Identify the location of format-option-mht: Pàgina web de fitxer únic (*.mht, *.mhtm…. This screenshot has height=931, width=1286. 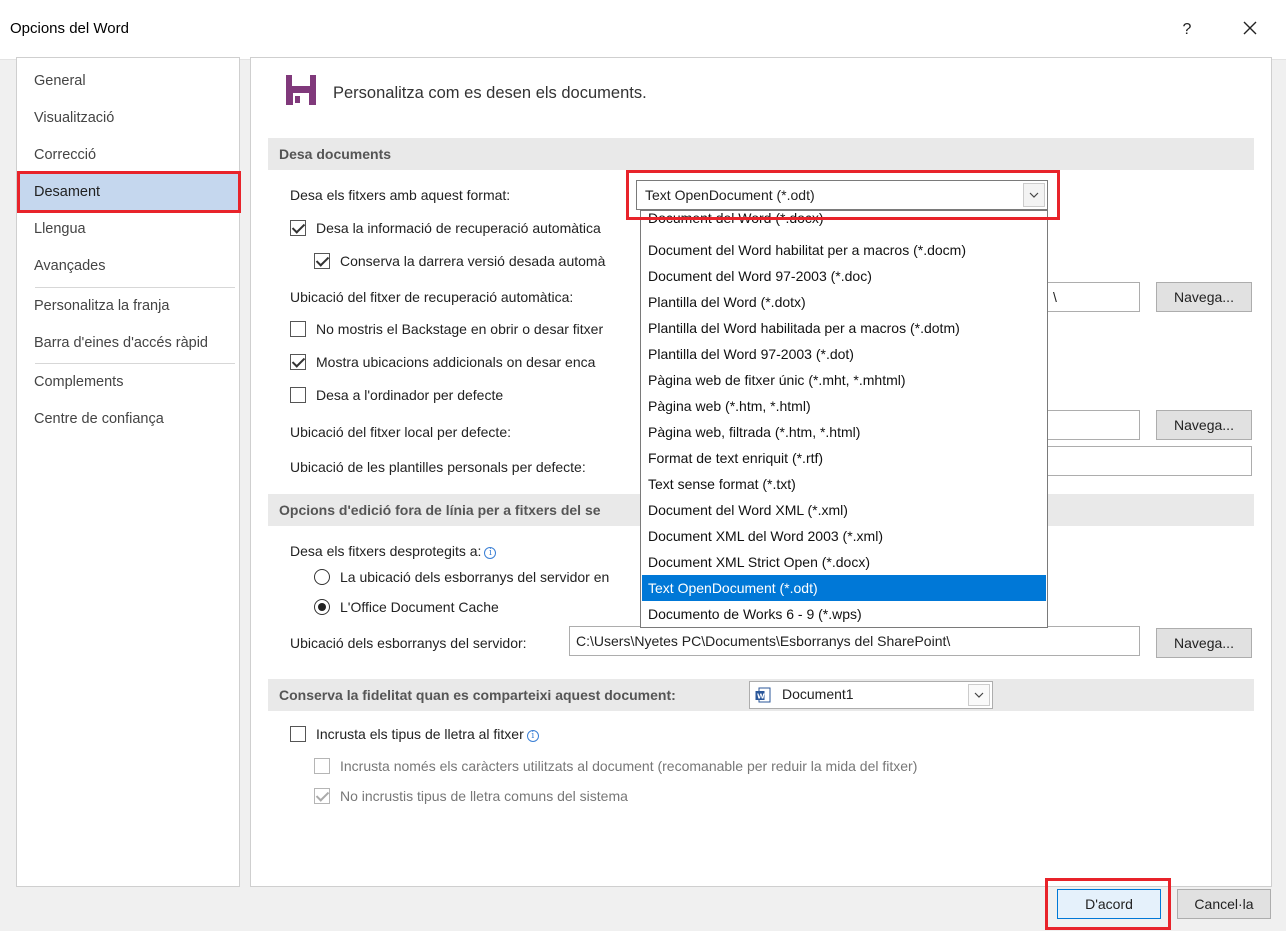
(844, 380).